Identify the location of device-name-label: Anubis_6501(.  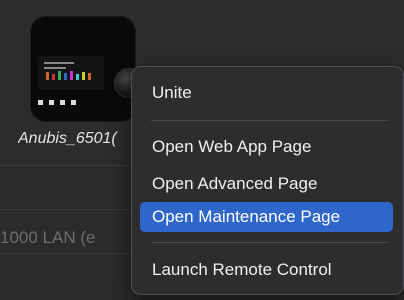
(67, 138).